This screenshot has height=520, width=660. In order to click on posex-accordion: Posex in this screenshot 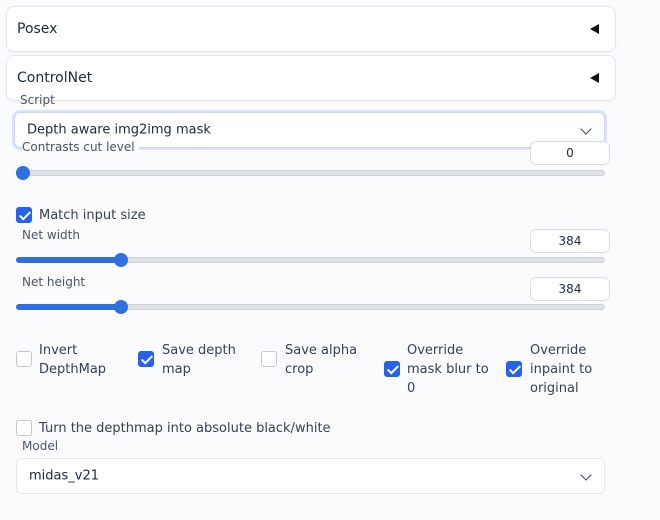, I will do `click(311, 29)`.